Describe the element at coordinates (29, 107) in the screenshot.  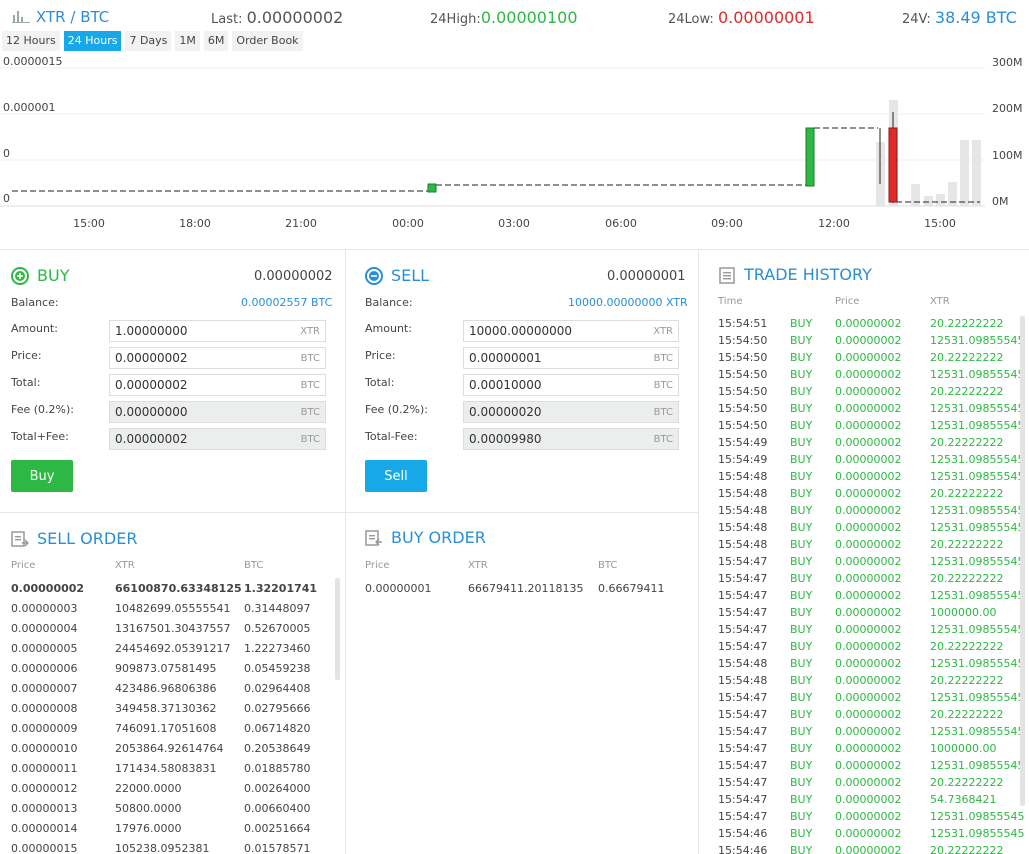
I see `y-tick-label: 0.000001` at that location.